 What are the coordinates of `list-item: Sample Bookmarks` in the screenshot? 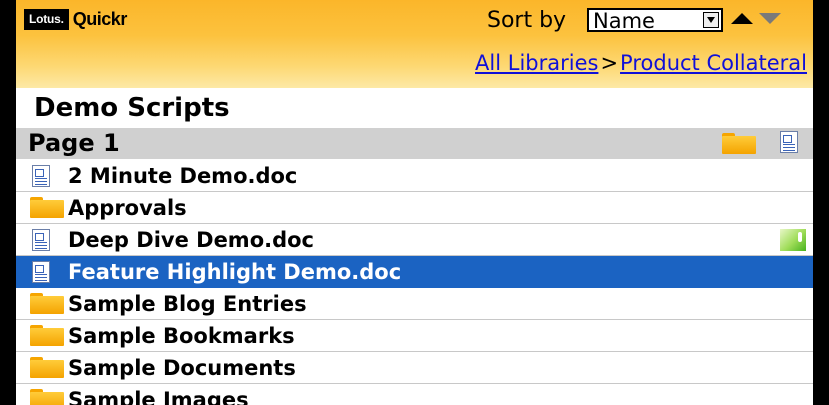 It's located at (414, 336).